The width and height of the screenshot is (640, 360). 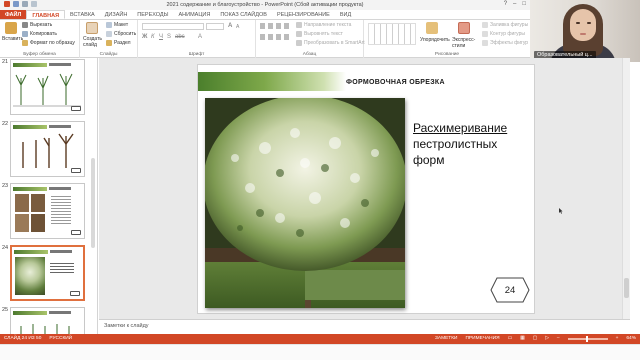 I want to click on tab-view: ВИД, so click(x=345, y=14).